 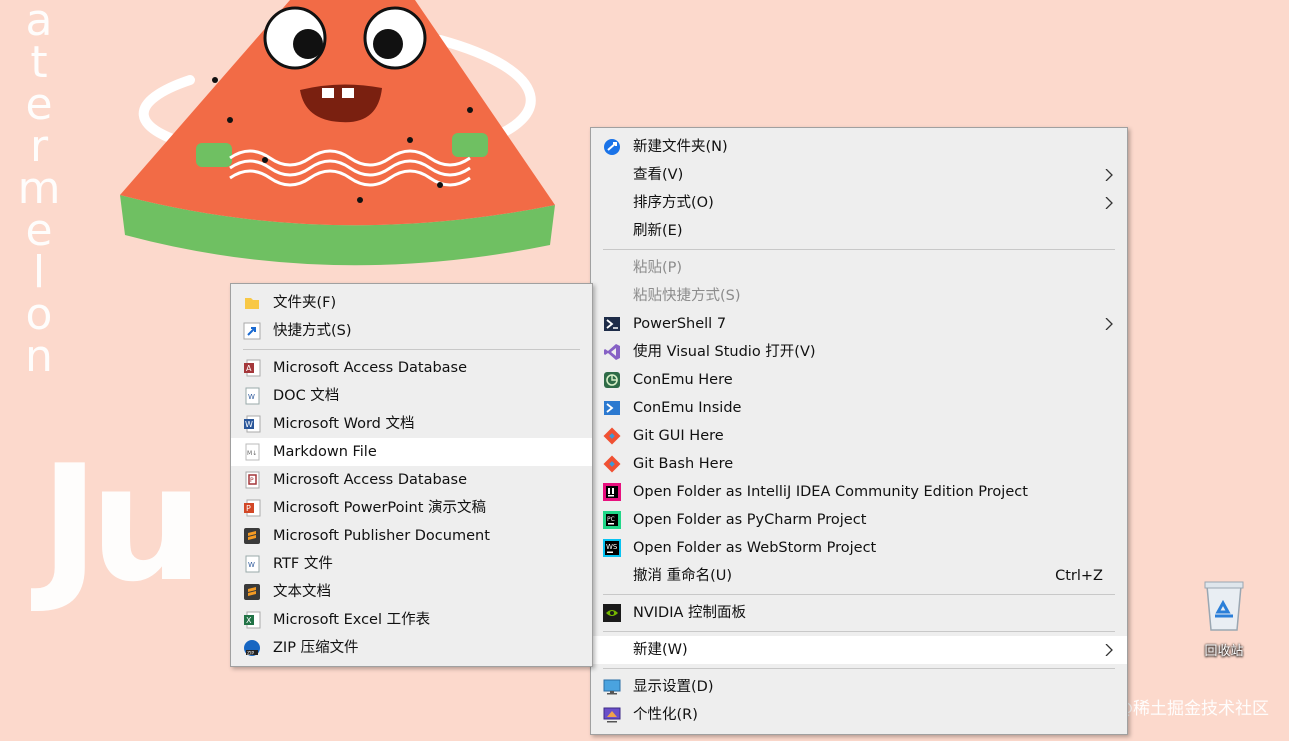 I want to click on svg-text: PC, so click(x=611, y=519).